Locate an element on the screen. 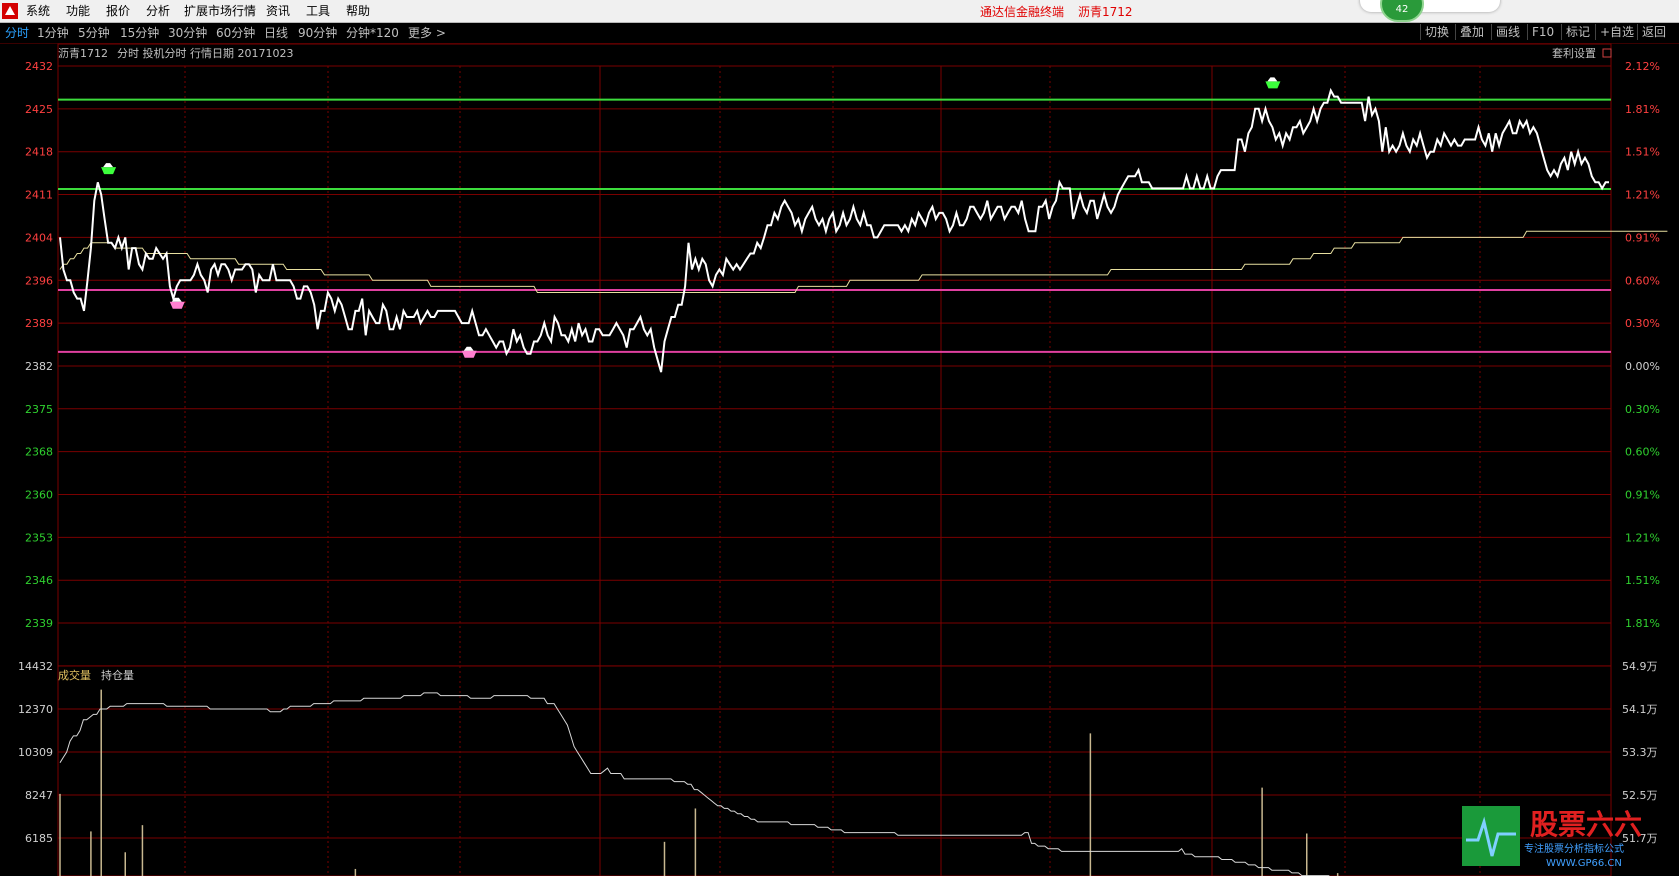 The width and height of the screenshot is (1679, 876). price-tick-label: 2368 is located at coordinates (39, 452).